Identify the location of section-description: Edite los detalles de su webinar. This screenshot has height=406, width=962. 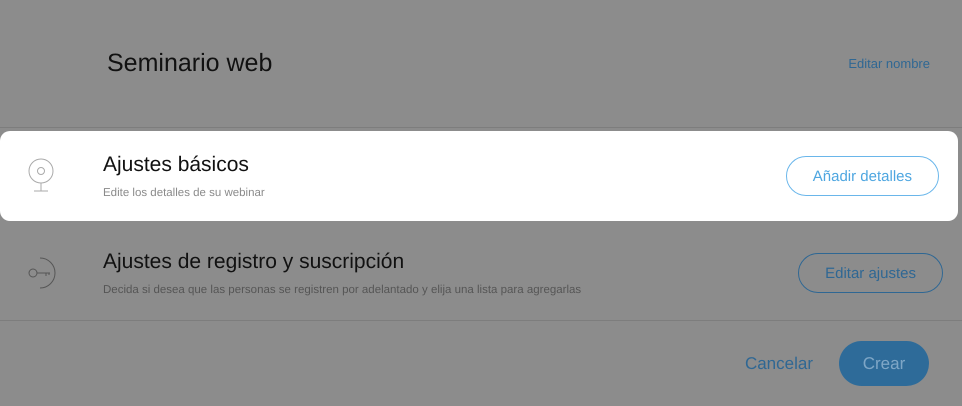
(184, 193).